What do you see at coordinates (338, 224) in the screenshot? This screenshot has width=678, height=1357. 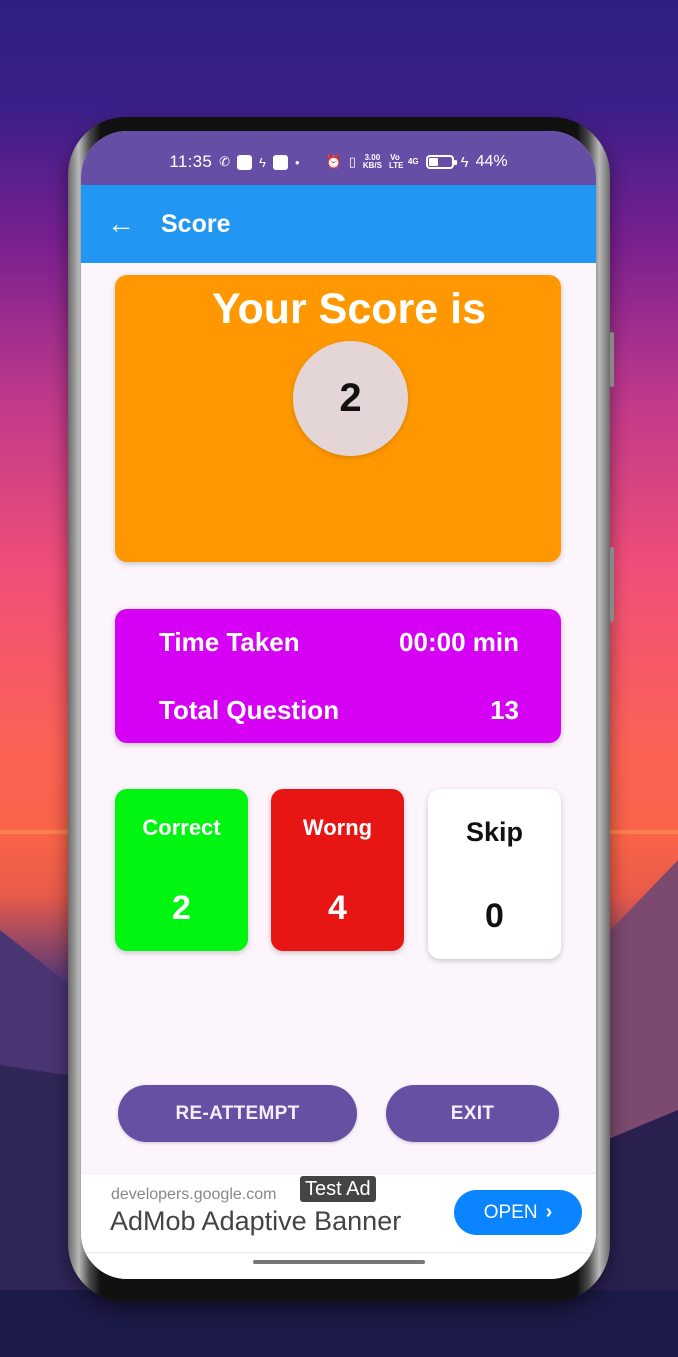 I see `app-bar: ← Score` at bounding box center [338, 224].